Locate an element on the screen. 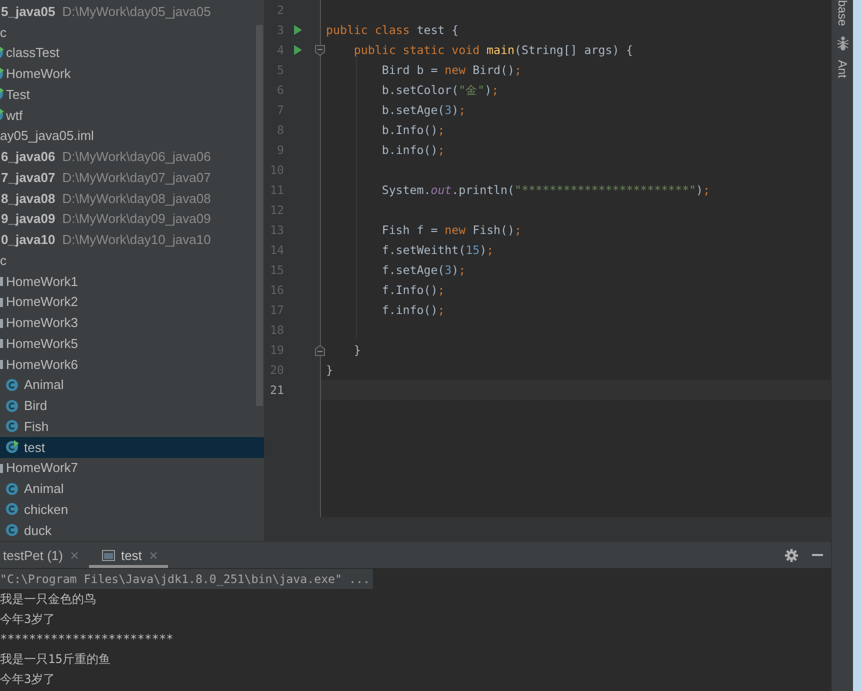 The image size is (861, 691). tree-item: 9_java09 D:\MyWork\day09_java09 is located at coordinates (106, 219).